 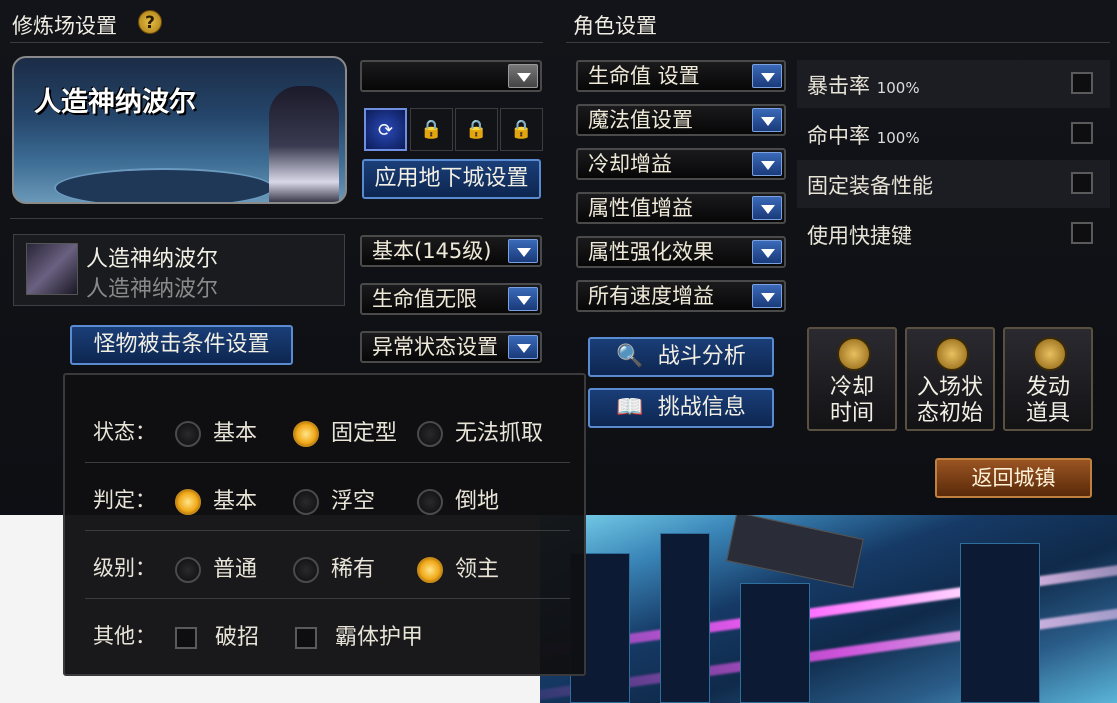 I want to click on battle-analysis-button: 🔍 战斗分析, so click(x=681, y=357).